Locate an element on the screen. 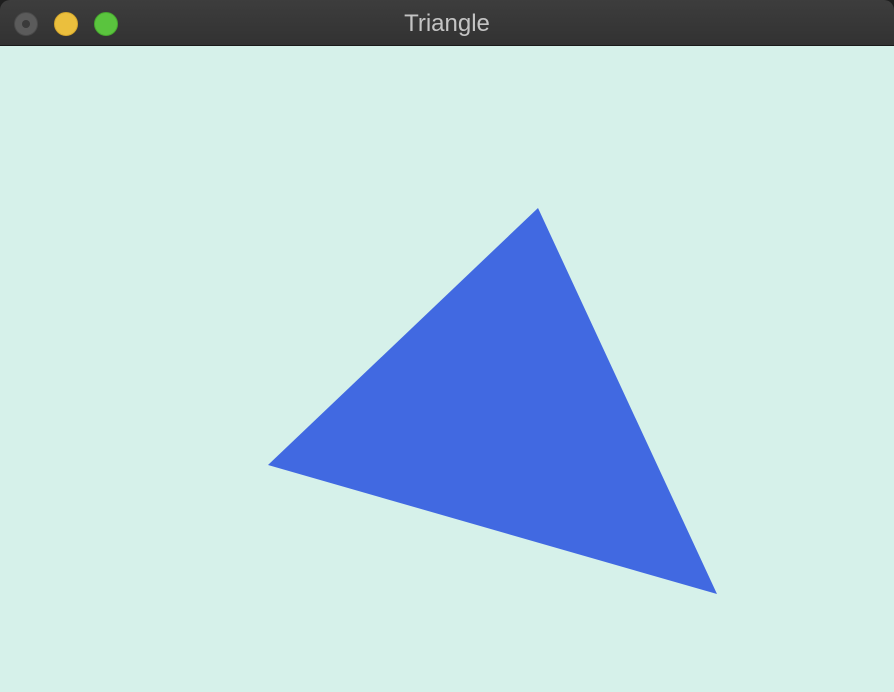 This screenshot has height=692, width=894. close-button is located at coordinates (26, 24).